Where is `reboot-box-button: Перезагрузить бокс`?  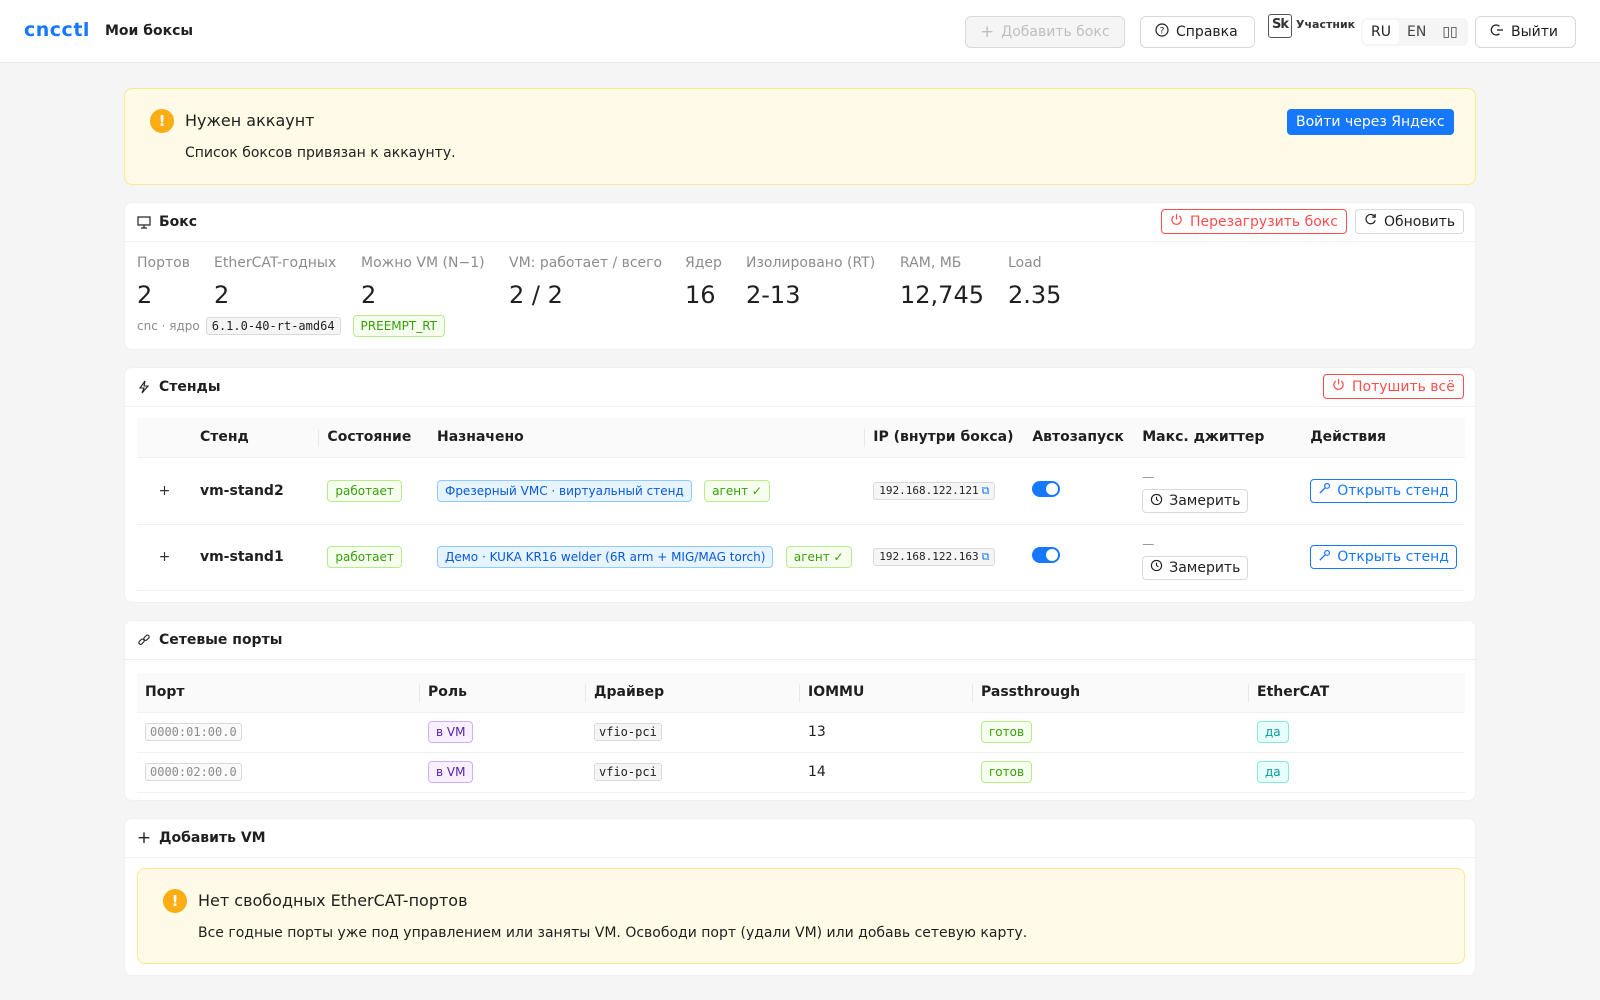 reboot-box-button: Перезагрузить бокс is located at coordinates (1254, 221).